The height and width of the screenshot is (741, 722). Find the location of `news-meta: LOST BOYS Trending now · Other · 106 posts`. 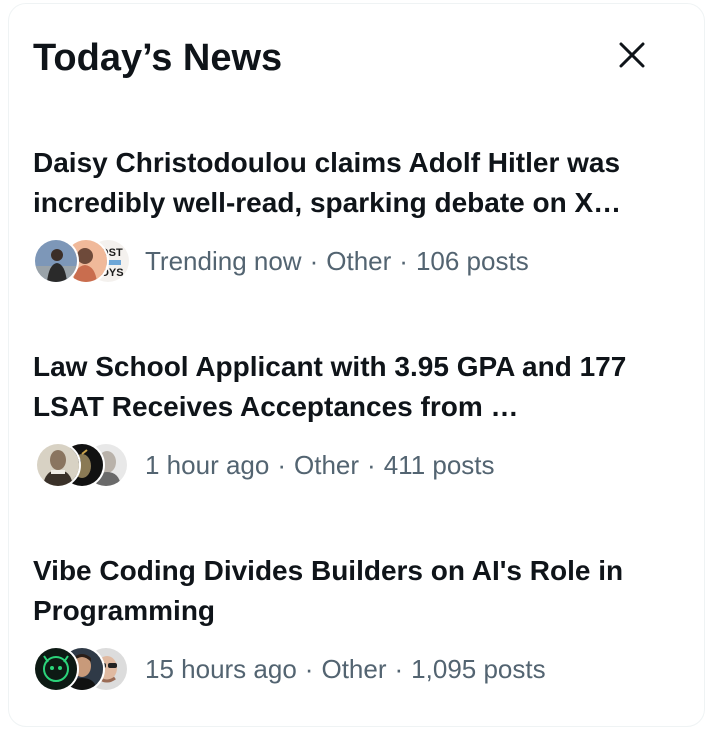

news-meta: LOST BOYS Trending now · Other · 106 posts is located at coordinates (353, 261).